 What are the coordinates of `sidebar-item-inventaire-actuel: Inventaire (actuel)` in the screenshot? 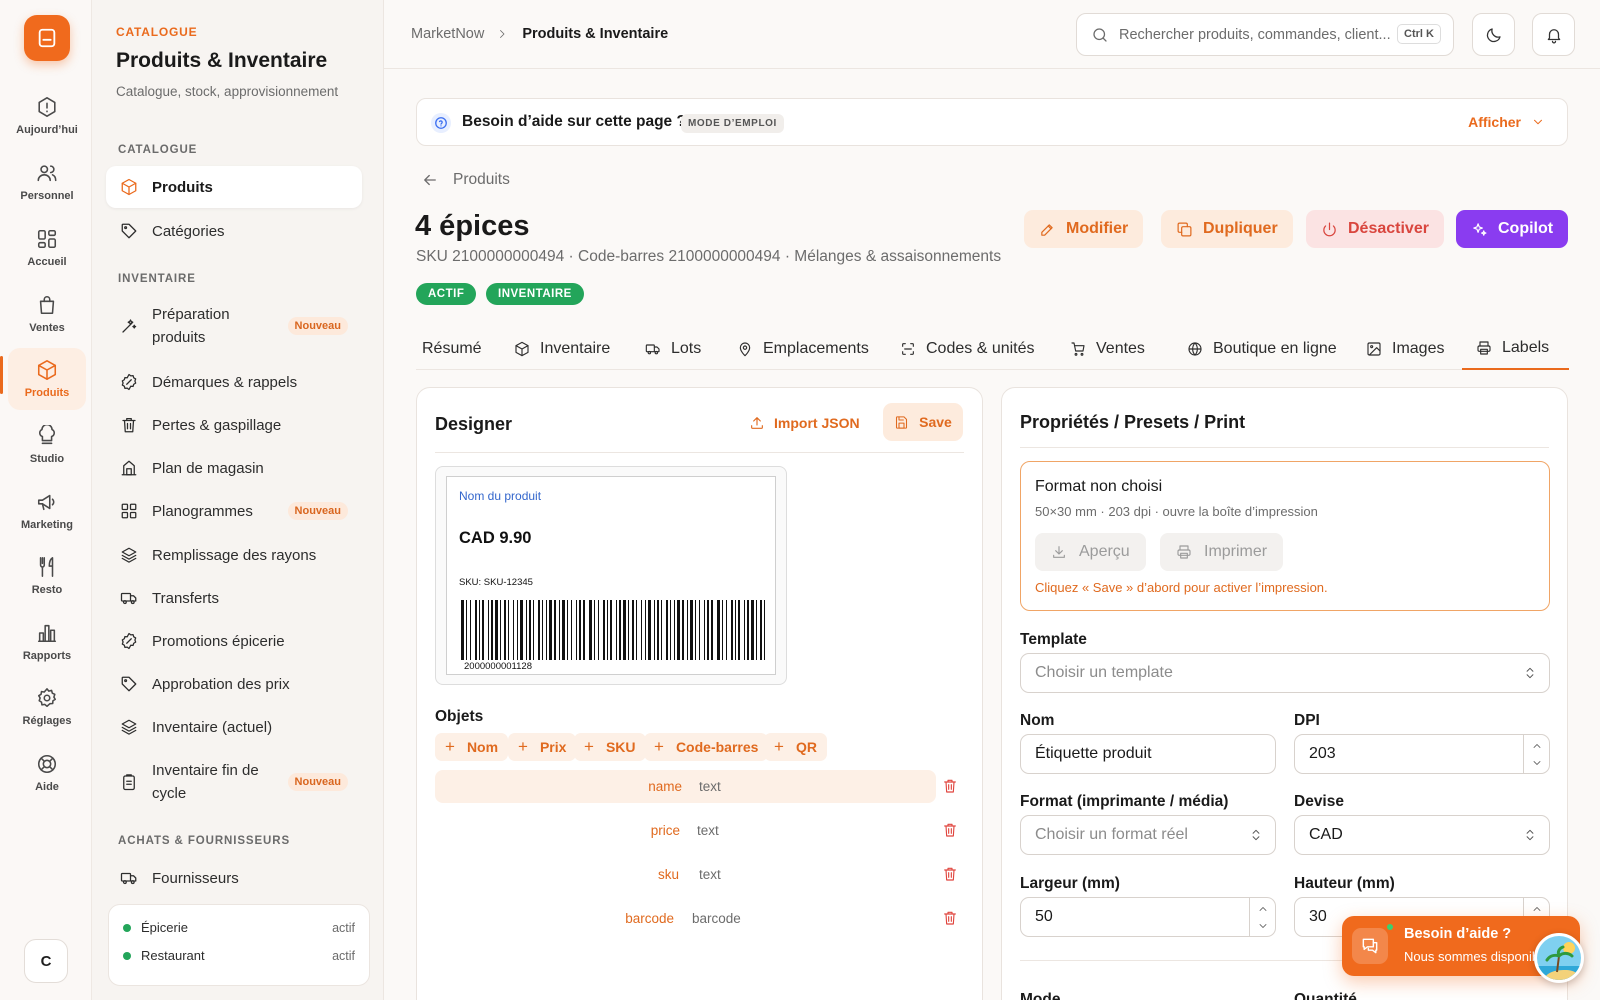 It's located at (234, 727).